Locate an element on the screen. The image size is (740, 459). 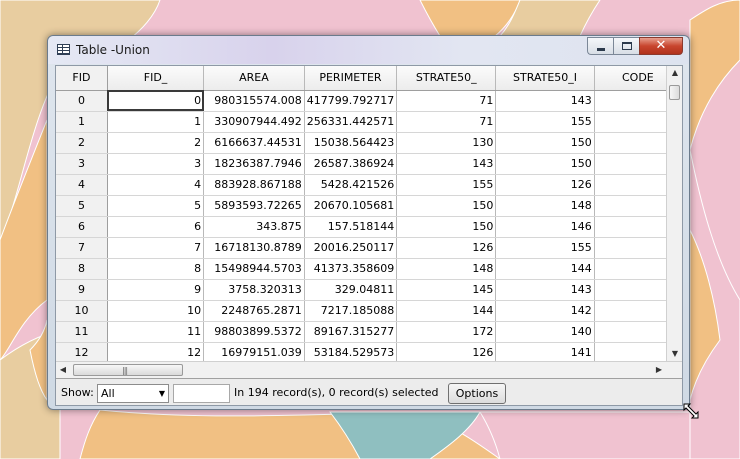
table-row: 5 5 5893593.72265 20670.105681 150 148 is located at coordinates (369, 206).